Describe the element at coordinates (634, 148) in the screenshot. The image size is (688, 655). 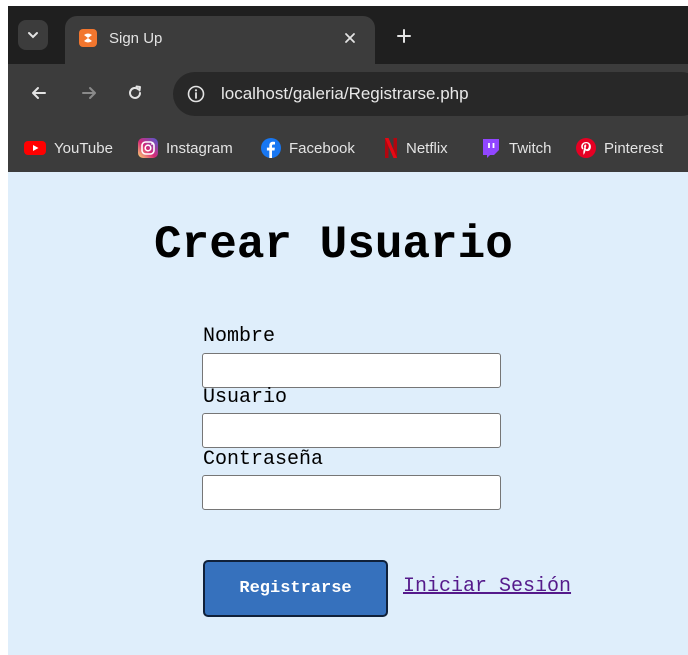
I see `bookmark-label: Pinterest` at that location.